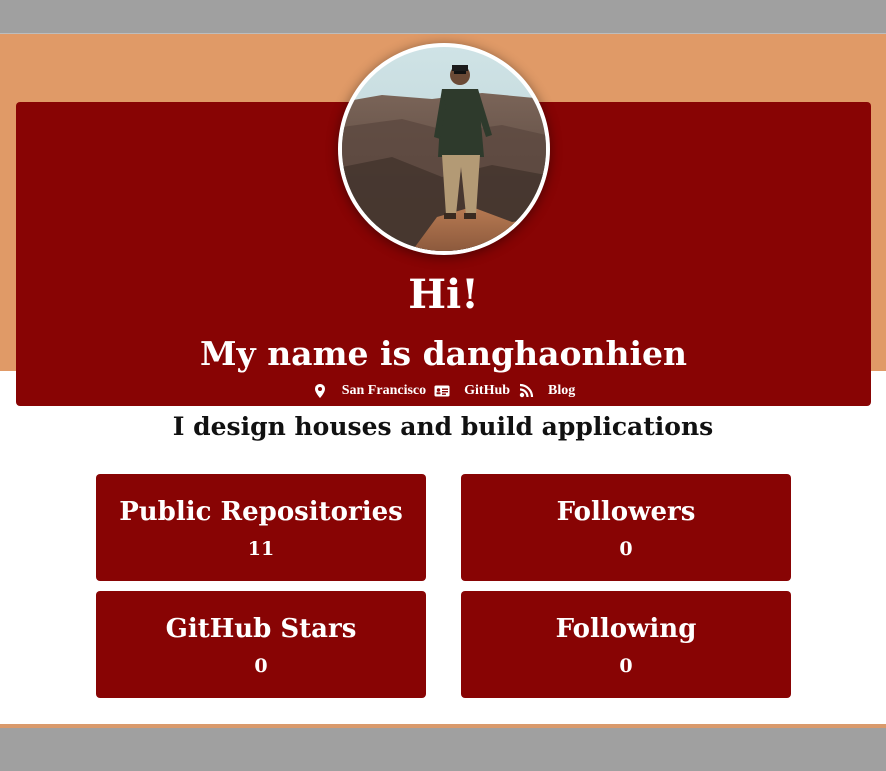  What do you see at coordinates (320, 391) in the screenshot?
I see `map-pin-icon` at bounding box center [320, 391].